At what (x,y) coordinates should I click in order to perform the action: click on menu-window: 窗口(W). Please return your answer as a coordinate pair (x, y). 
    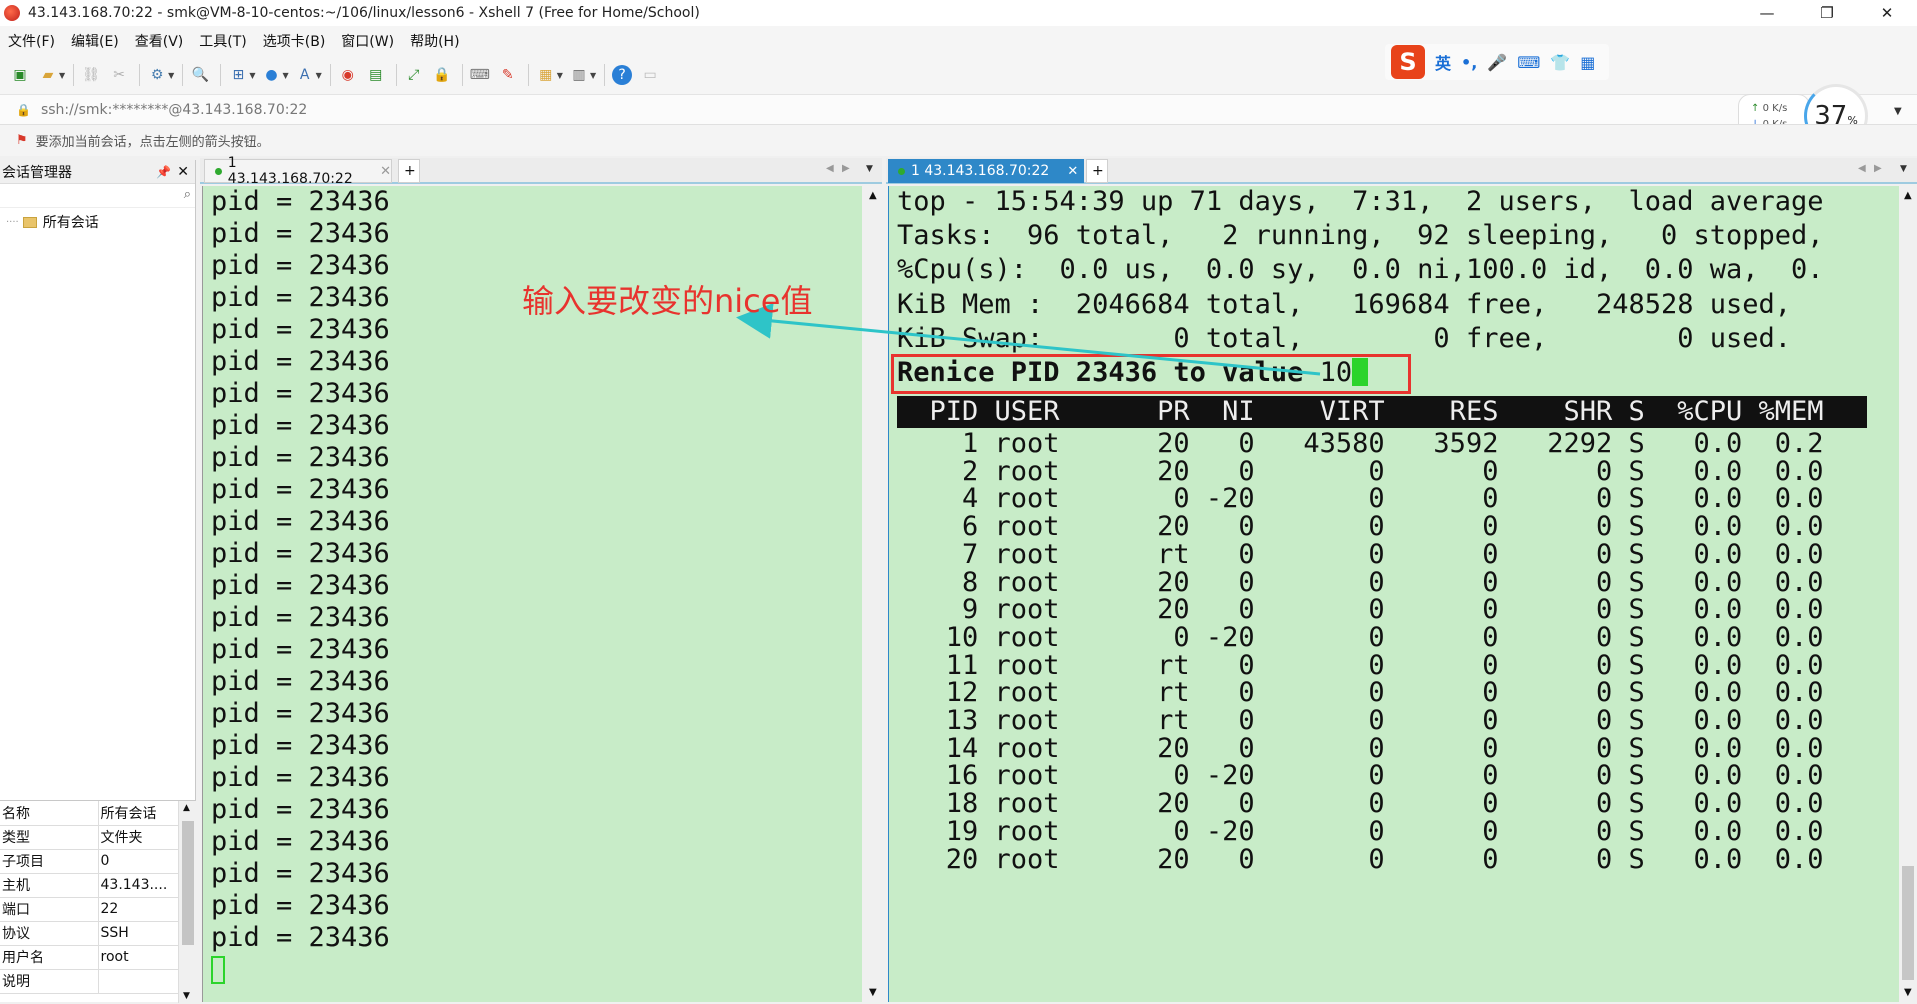
    Looking at the image, I should click on (367, 41).